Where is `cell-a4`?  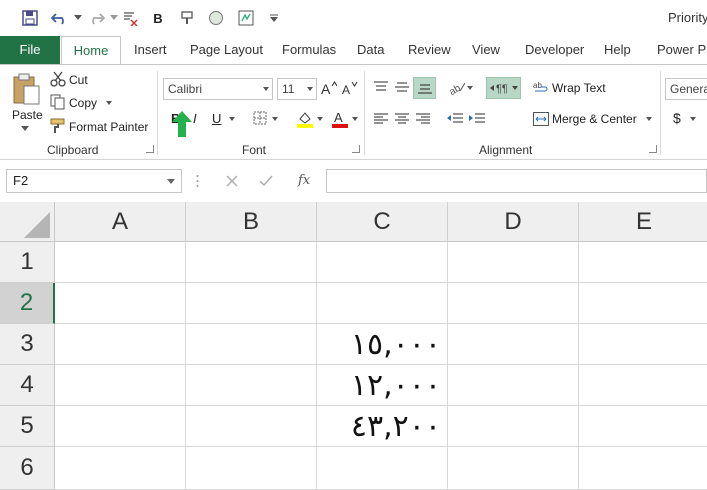
cell-a4 is located at coordinates (120, 385).